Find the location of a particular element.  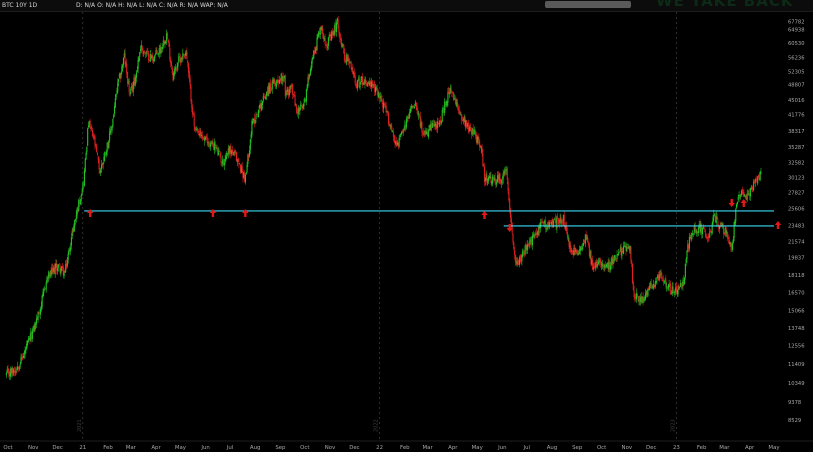

y-tick-label: 15066 is located at coordinates (796, 312).